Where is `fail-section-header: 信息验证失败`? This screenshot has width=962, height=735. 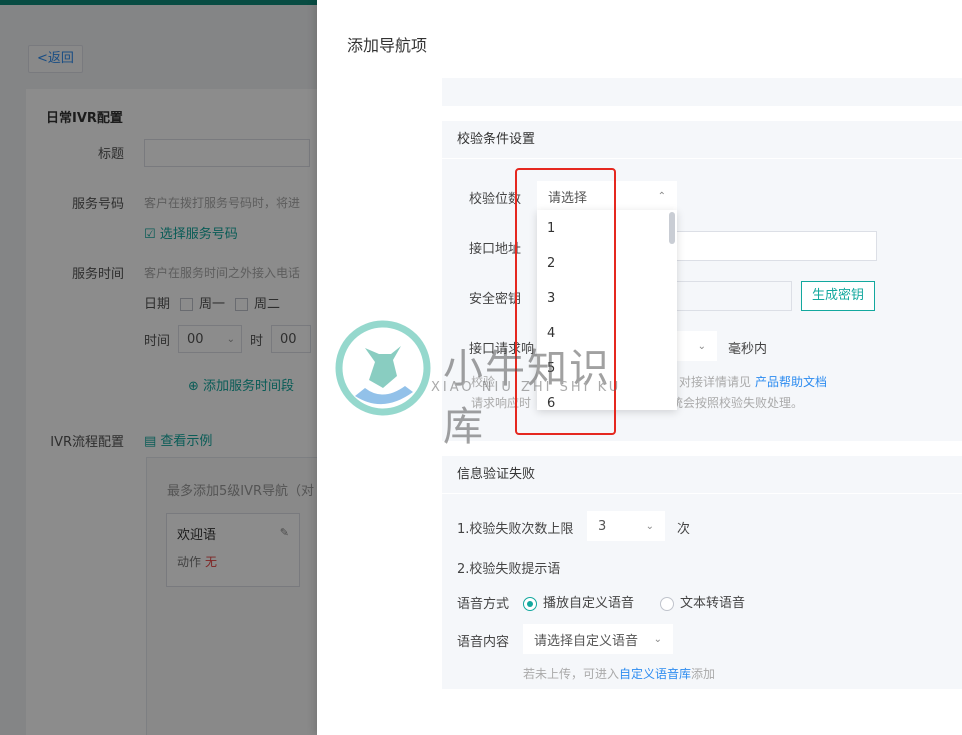
fail-section-header: 信息验证失败 is located at coordinates (702, 475).